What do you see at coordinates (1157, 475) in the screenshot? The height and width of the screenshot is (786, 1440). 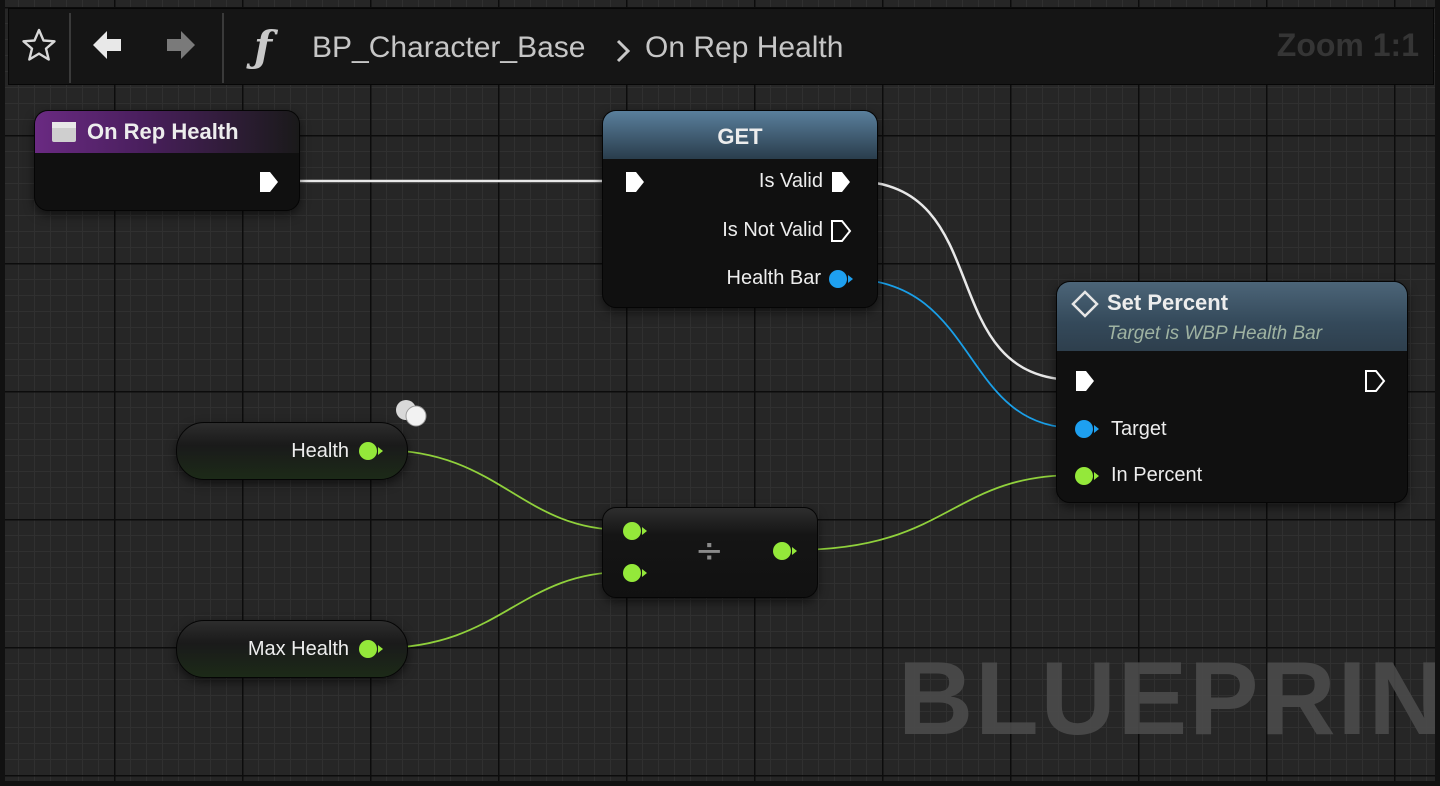 I see `pin-label-in-percent: In Percent` at bounding box center [1157, 475].